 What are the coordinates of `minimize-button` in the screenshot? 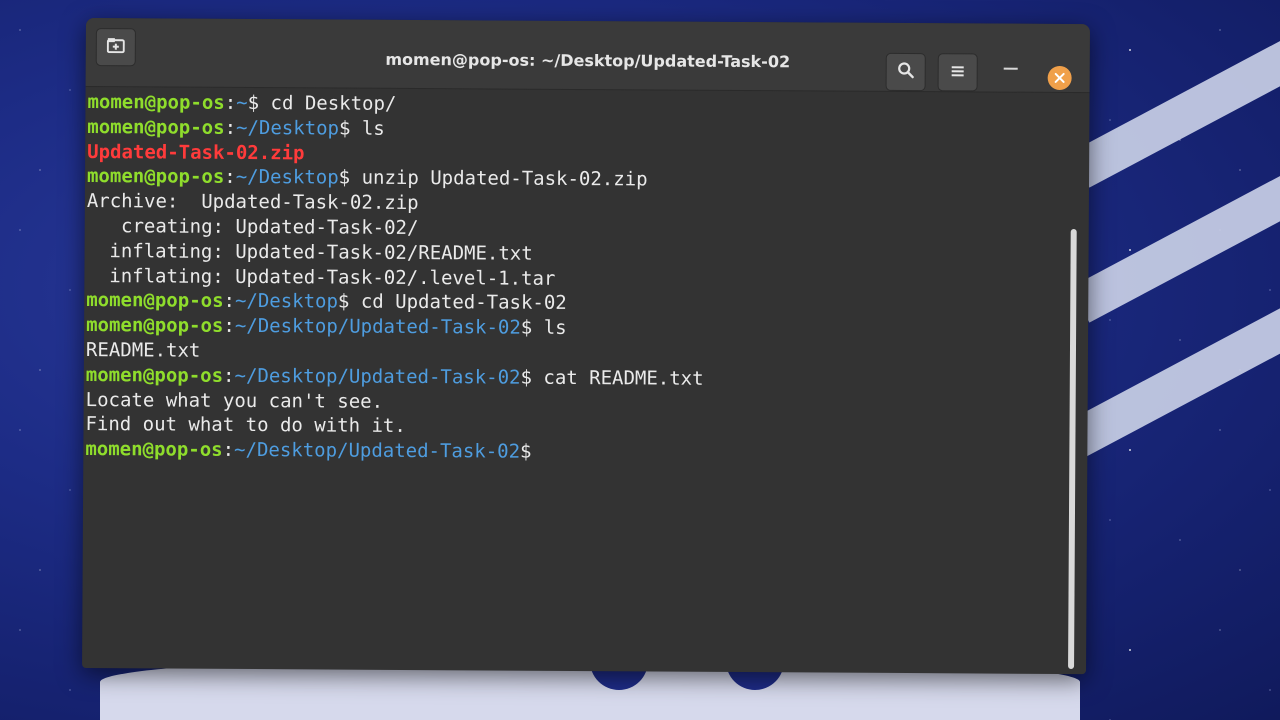 It's located at (1010, 68).